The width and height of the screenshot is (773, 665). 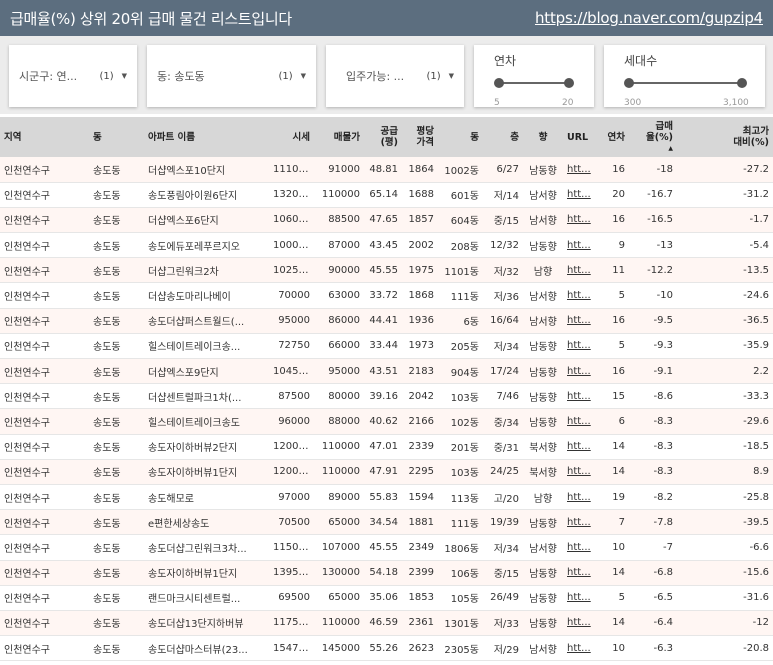 I want to click on move-in-filter-dropdown: 입주가능: ... (1) ▼, so click(x=395, y=76).